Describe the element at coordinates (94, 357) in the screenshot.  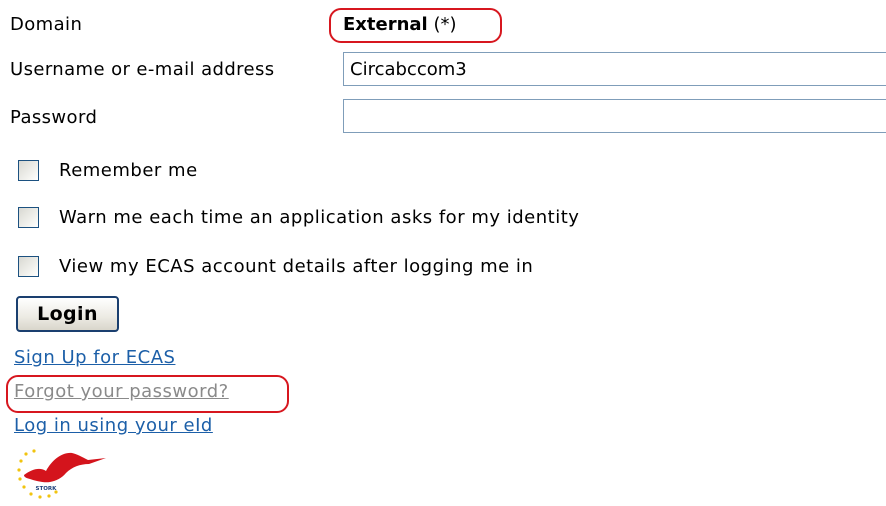
I see `sign-up-link: Sign Up for ECAS` at that location.